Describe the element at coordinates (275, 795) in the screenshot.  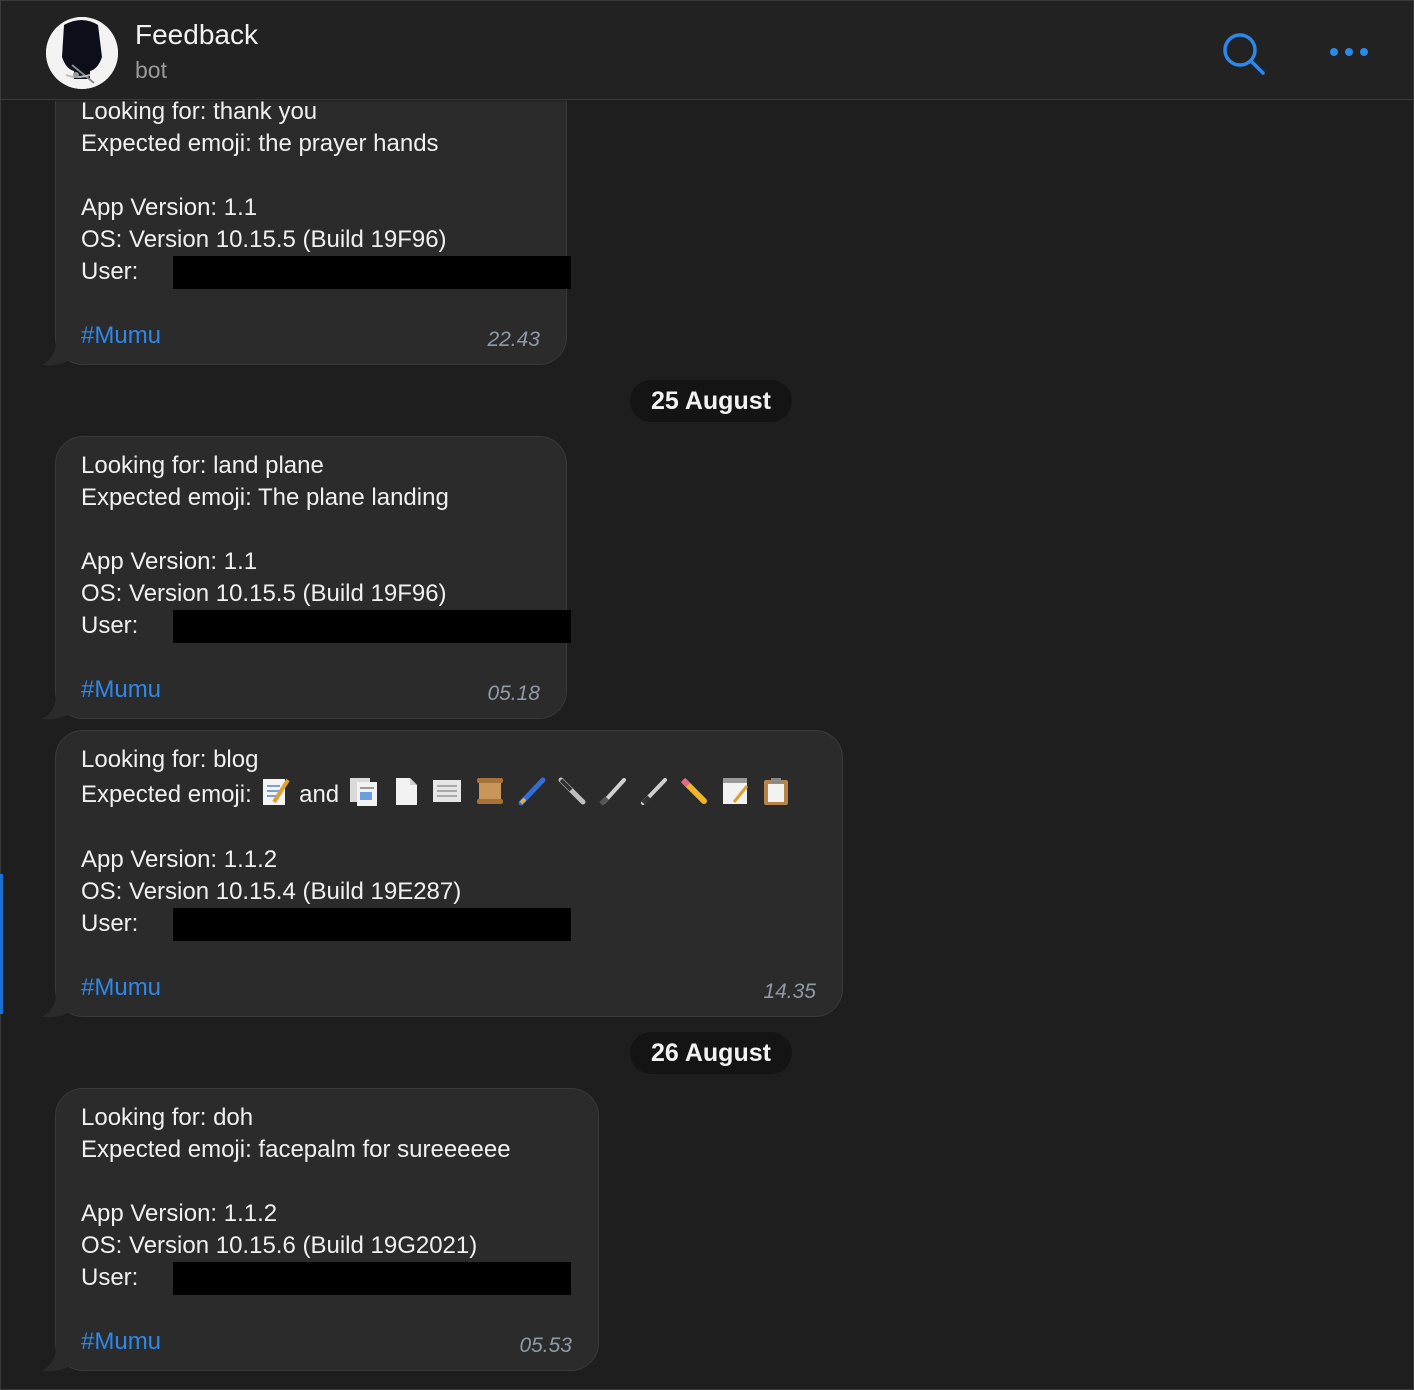
I see `memo-icon` at that location.